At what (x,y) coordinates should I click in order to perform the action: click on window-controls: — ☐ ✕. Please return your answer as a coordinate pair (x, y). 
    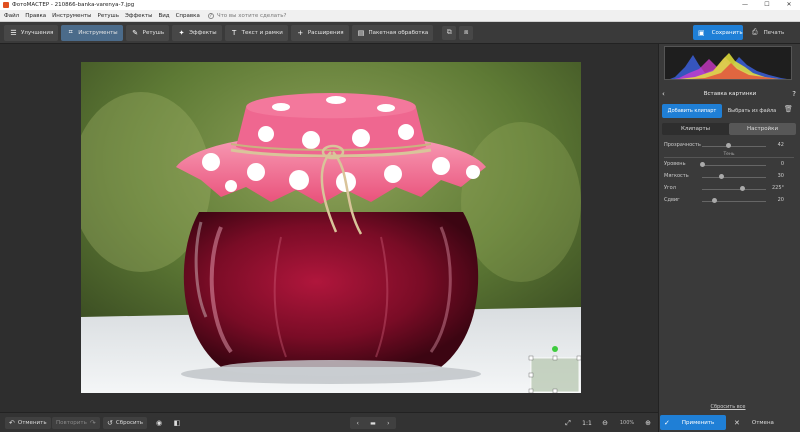
    Looking at the image, I should click on (767, 5).